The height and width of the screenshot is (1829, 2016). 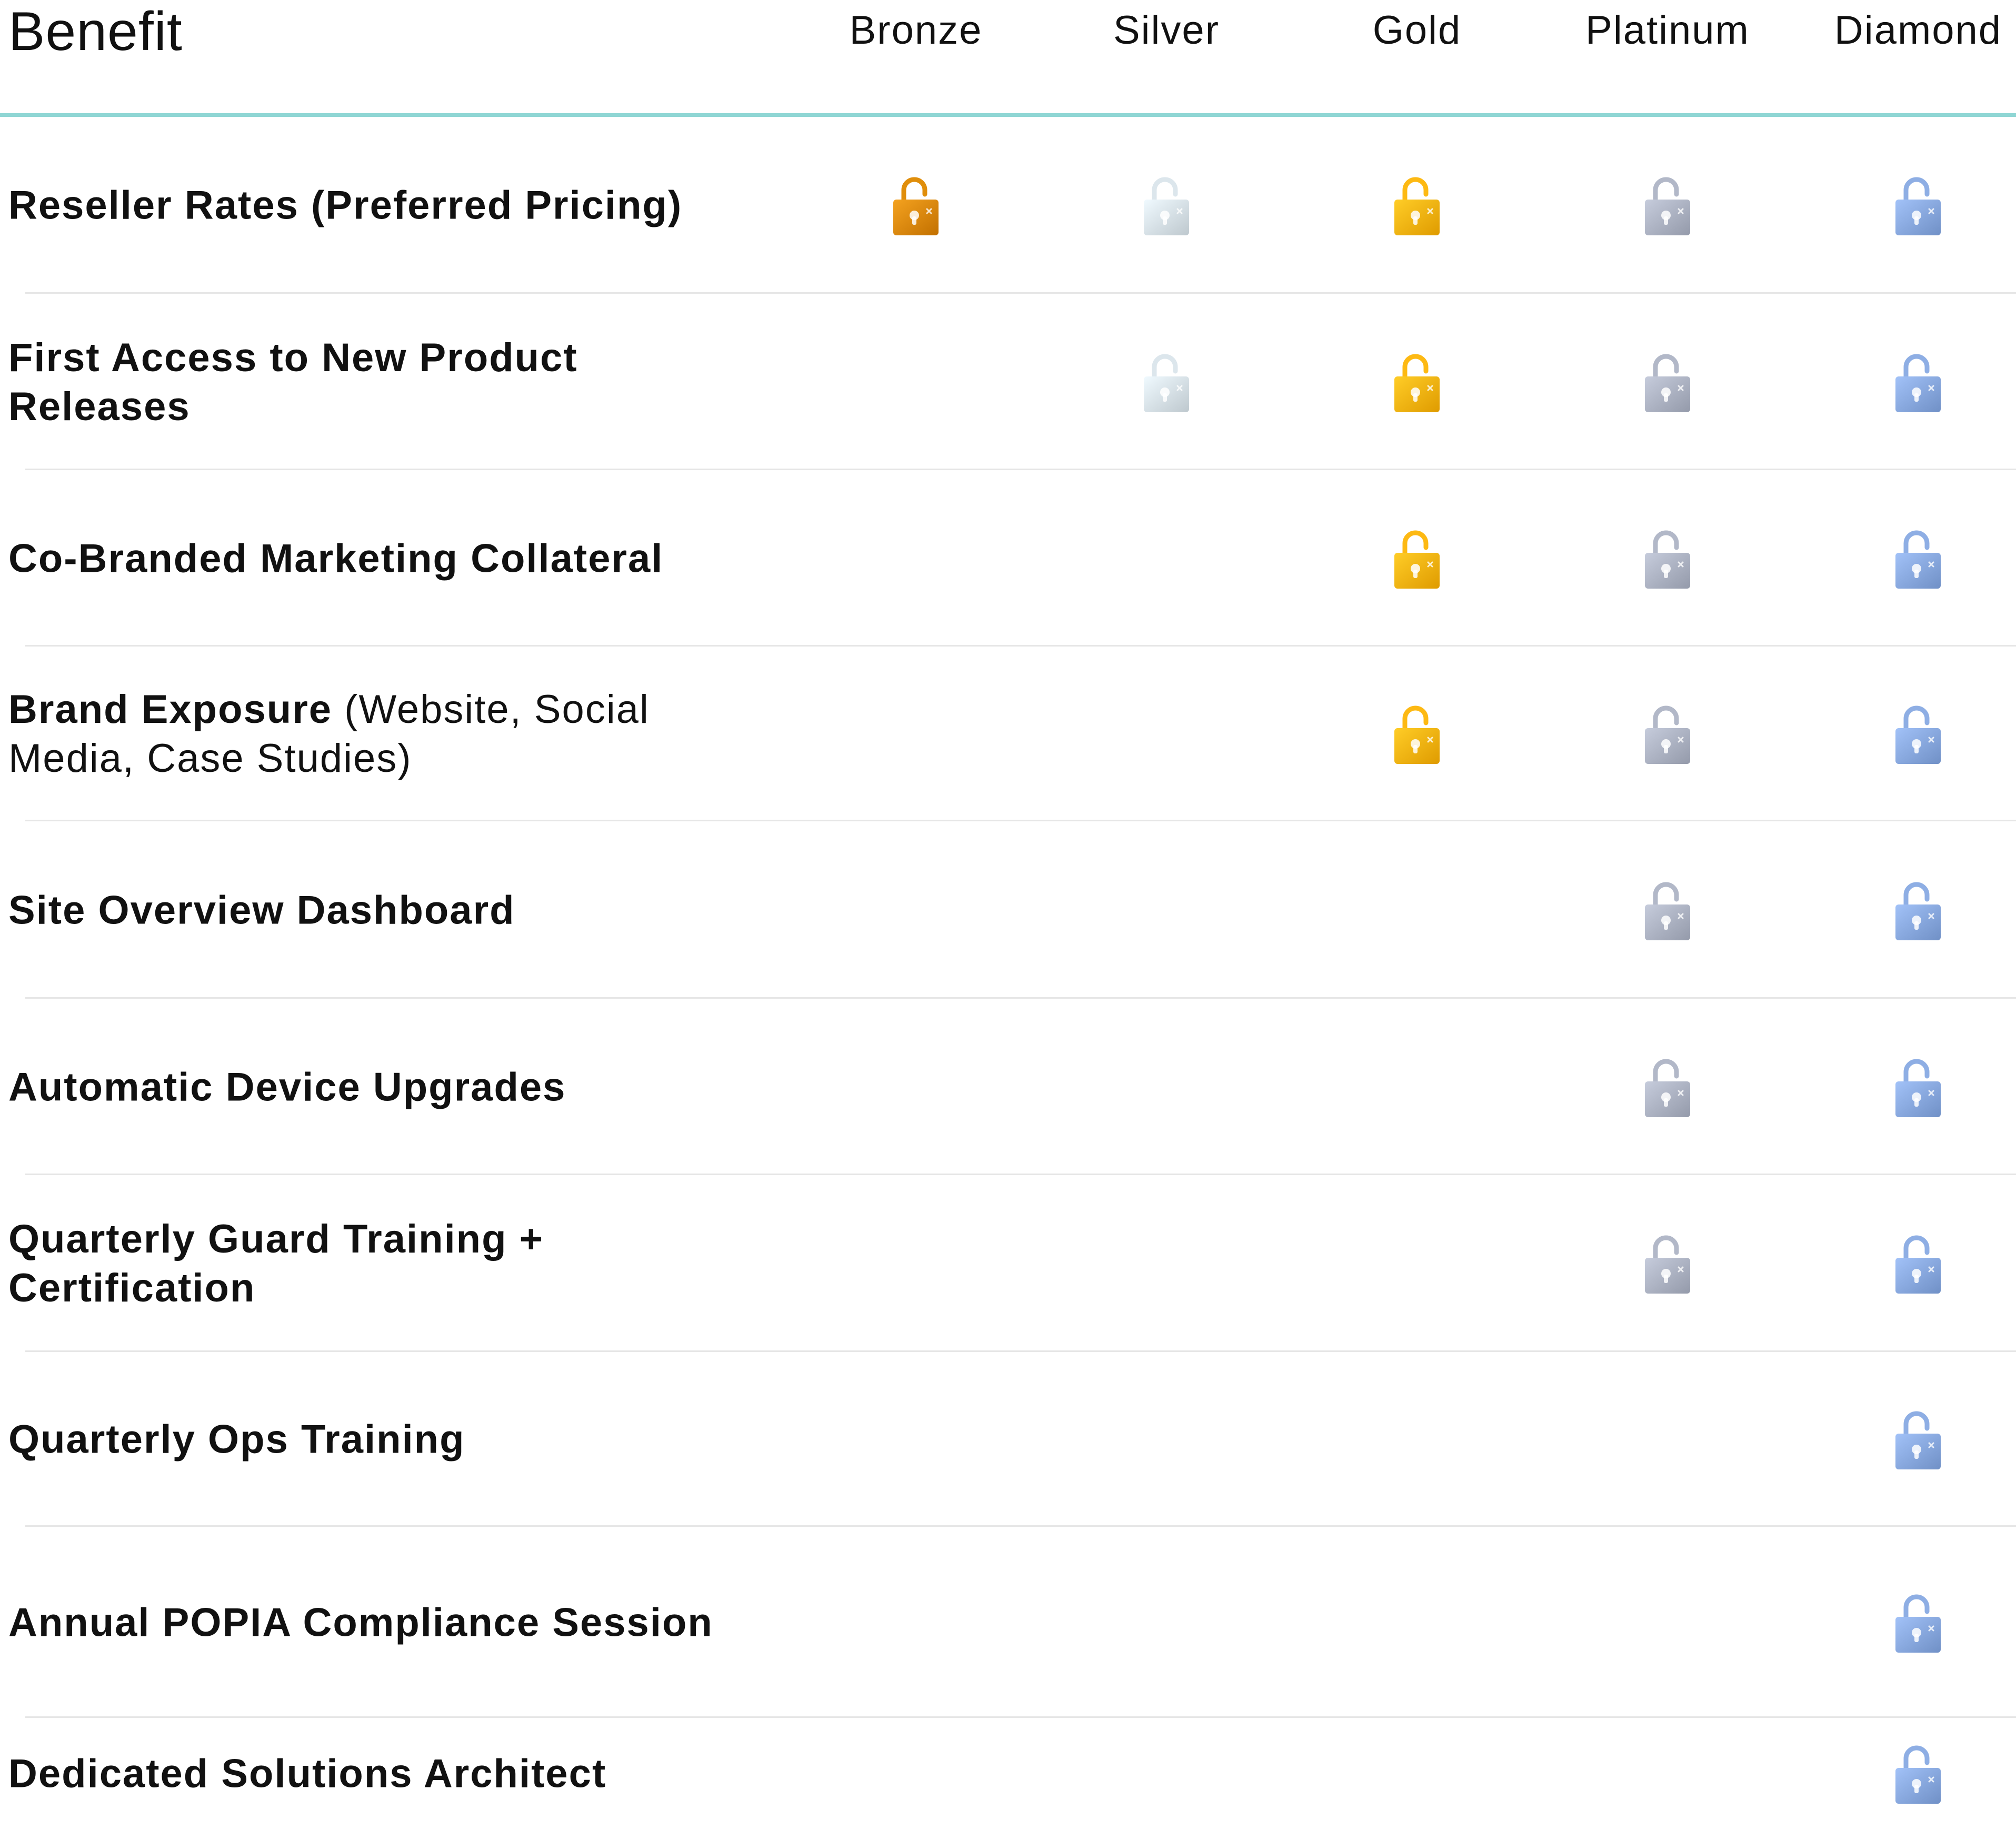 I want to click on table-row: Dedicated Solutions Architect, so click(x=1008, y=1773).